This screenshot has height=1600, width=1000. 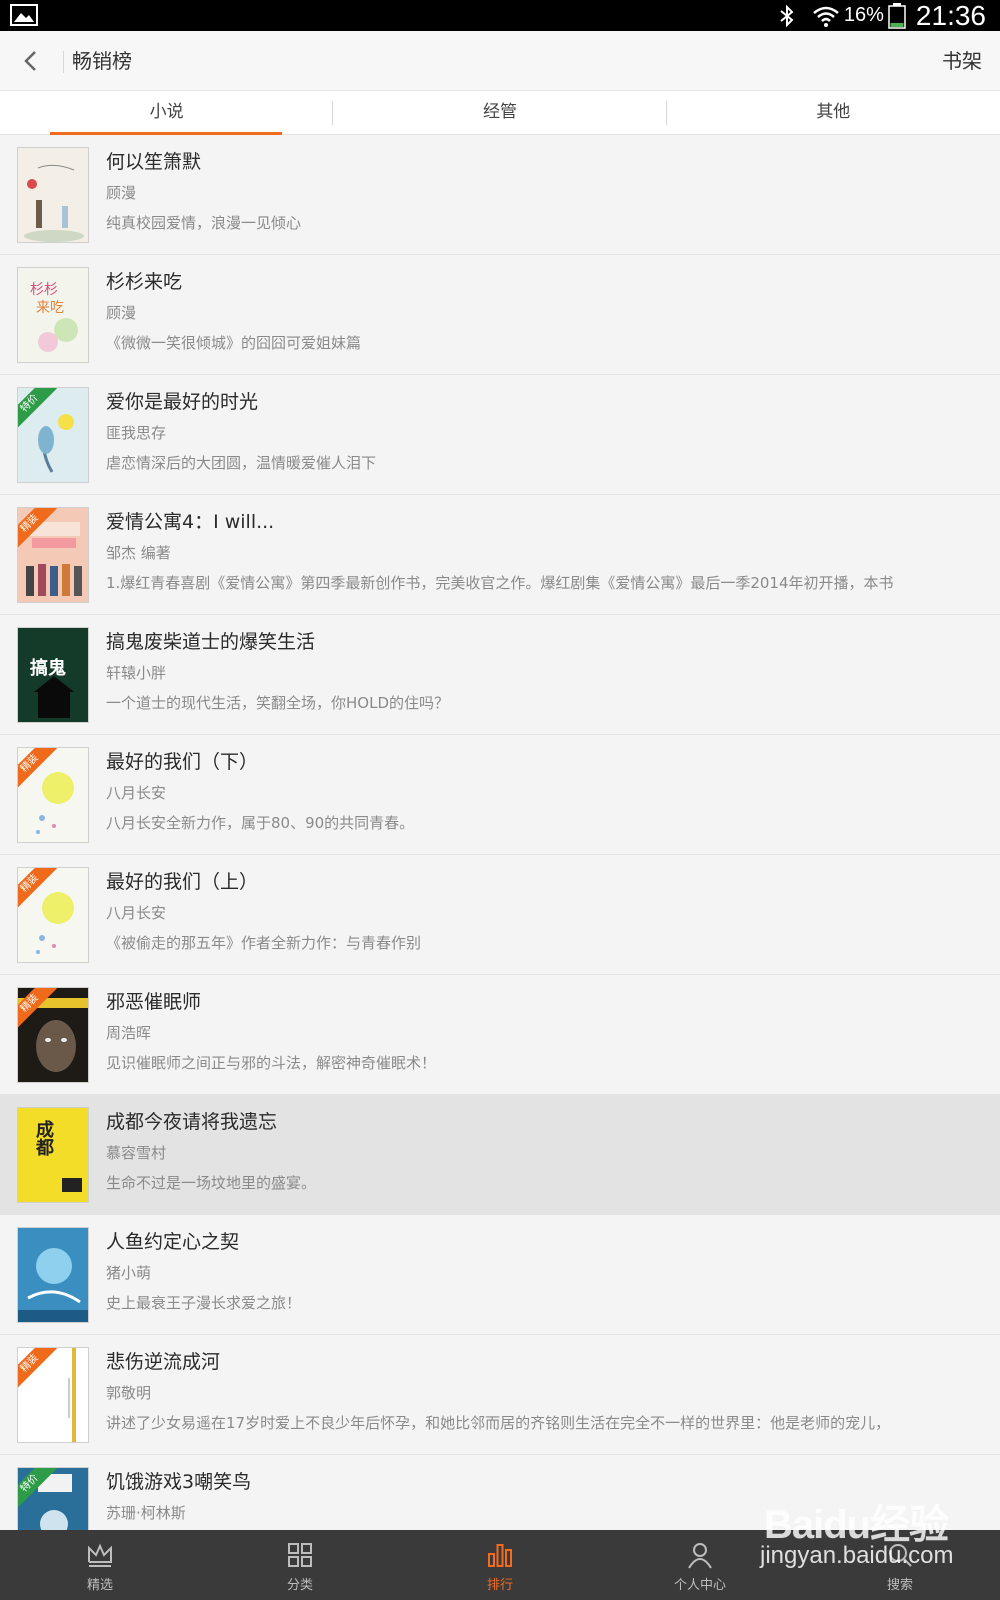 I want to click on tab-label: 其他, so click(x=833, y=112).